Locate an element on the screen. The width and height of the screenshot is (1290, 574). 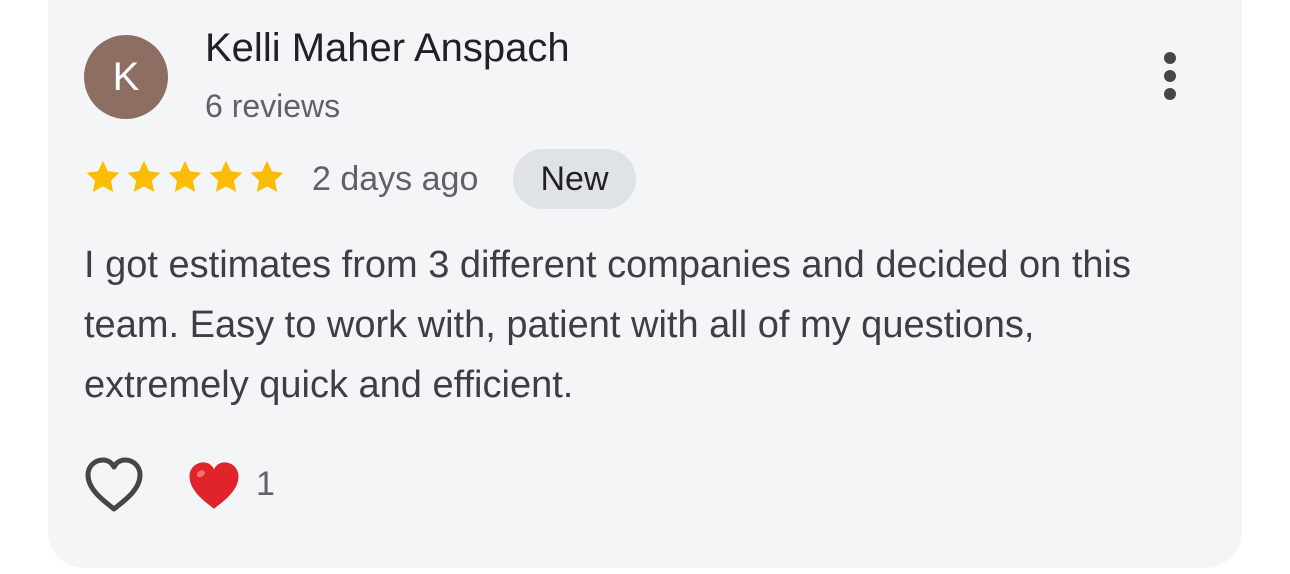
author-review-count: 6 reviews is located at coordinates (272, 106).